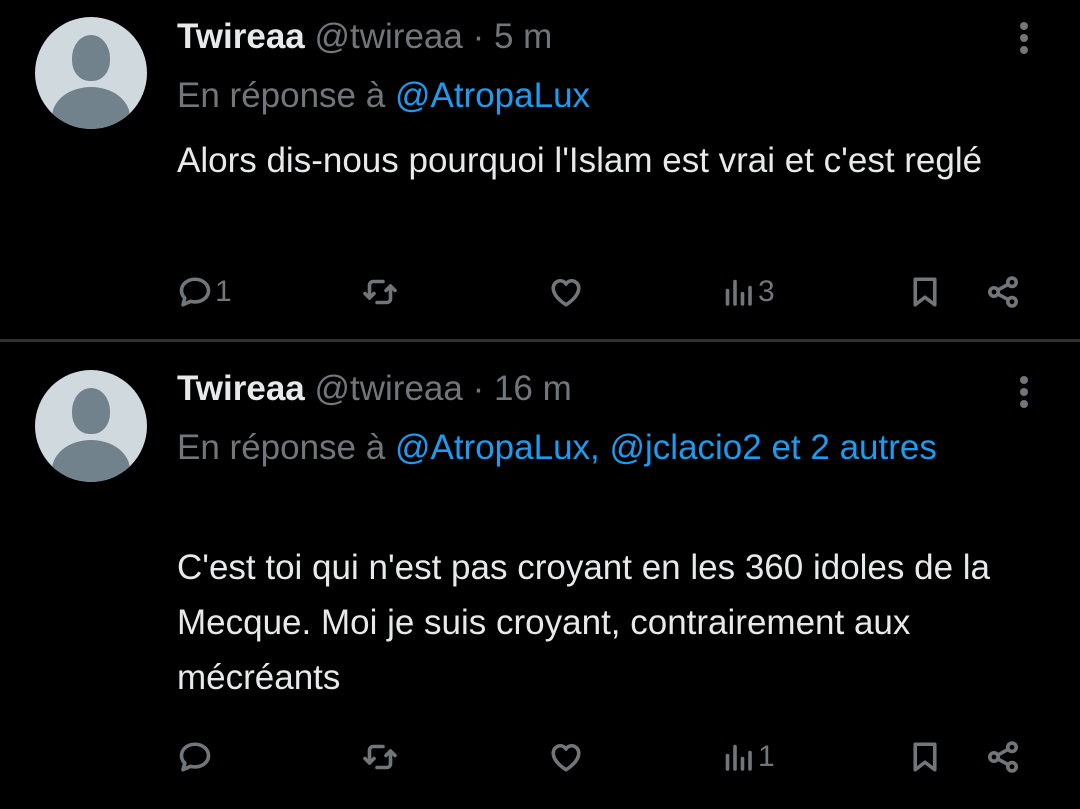 Image resolution: width=1080 pixels, height=809 pixels. I want to click on views-button: 3, so click(747, 292).